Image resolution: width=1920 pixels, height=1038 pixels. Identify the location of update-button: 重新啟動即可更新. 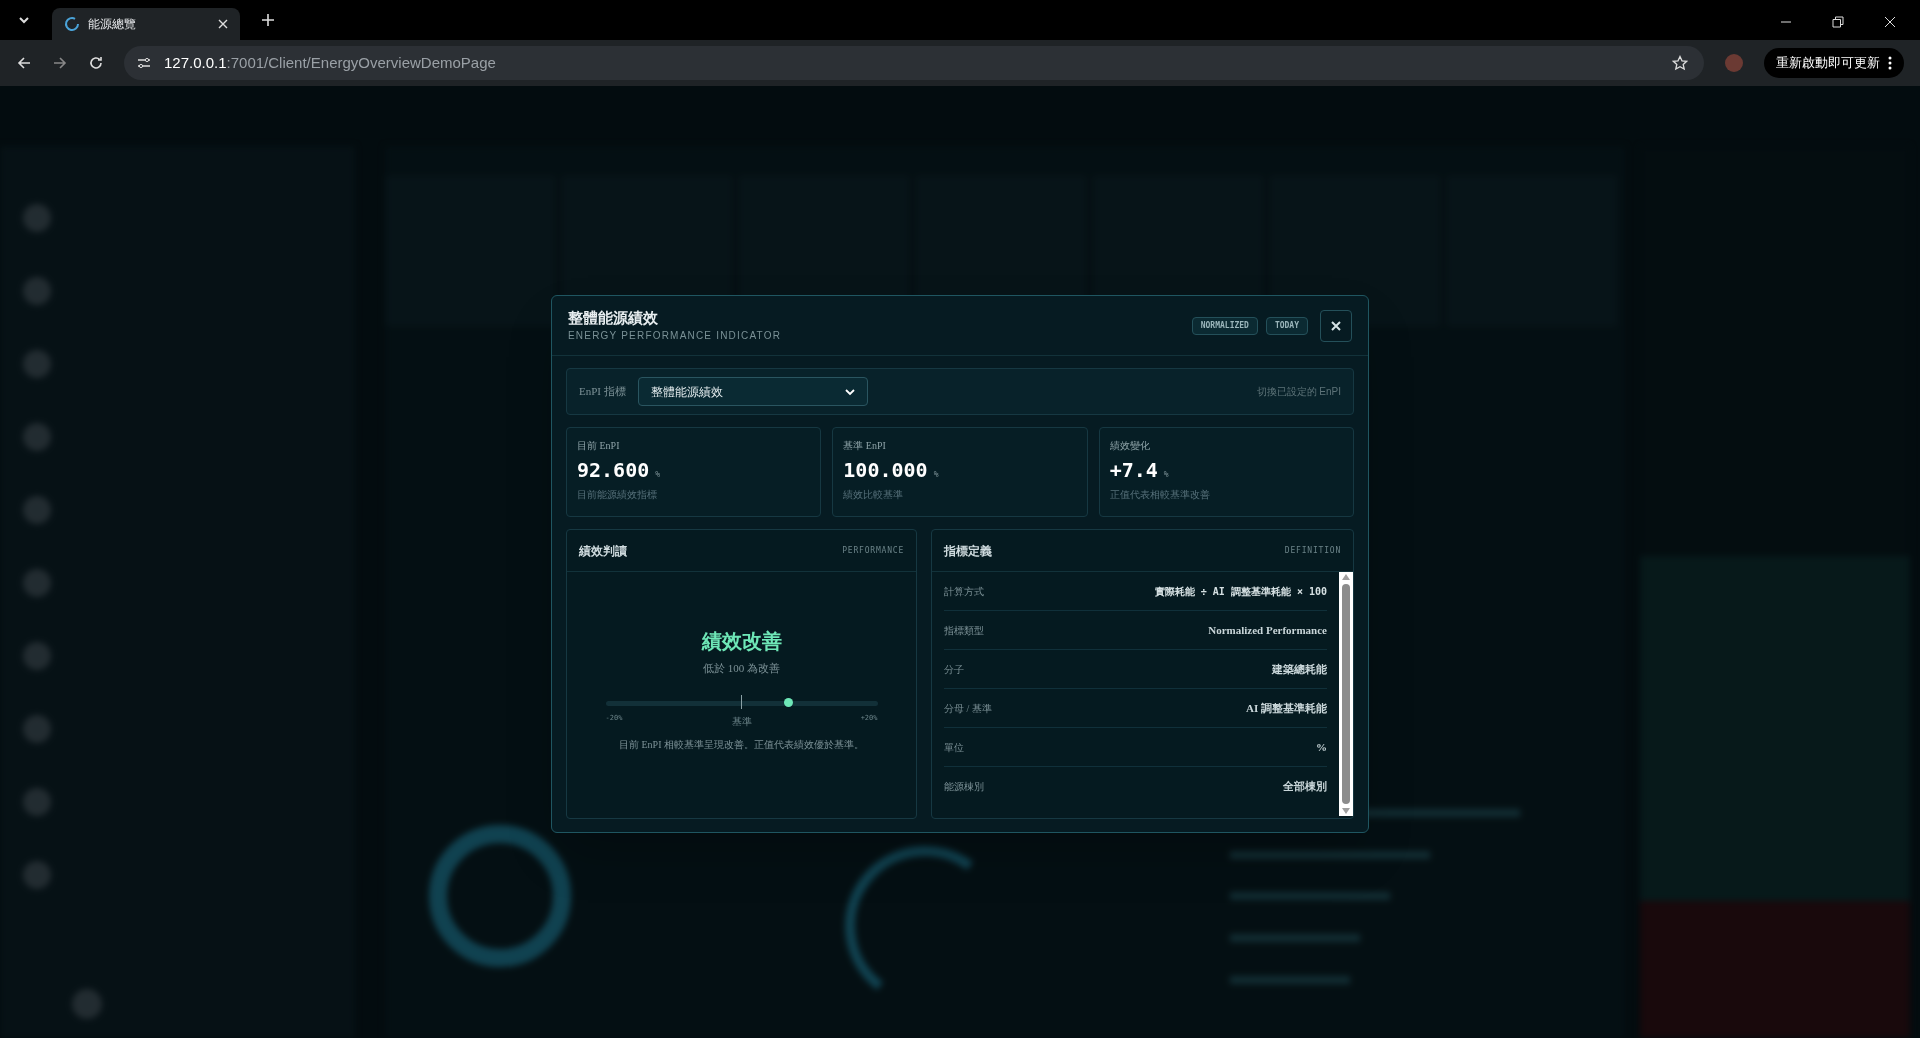
(1834, 63).